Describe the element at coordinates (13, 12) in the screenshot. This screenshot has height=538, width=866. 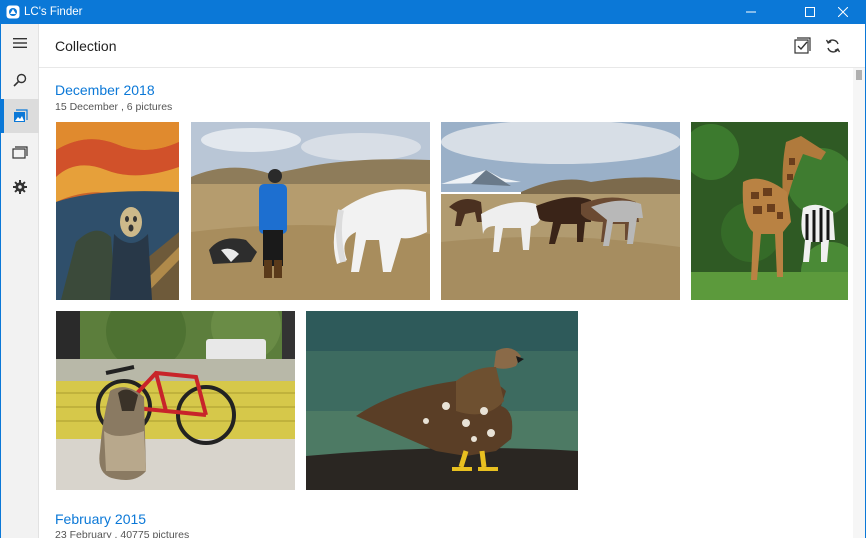
I see `app-logo-icon` at that location.